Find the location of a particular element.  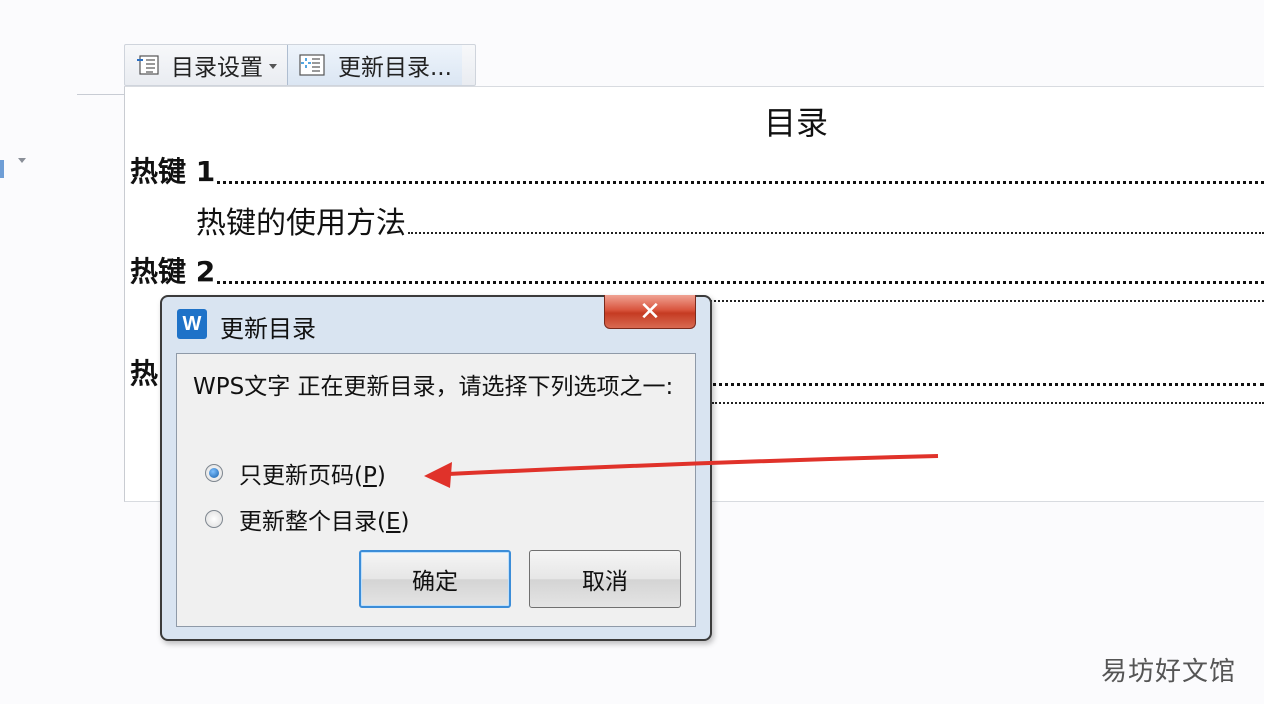

watermark: 易坊好文馆 is located at coordinates (1168, 672).